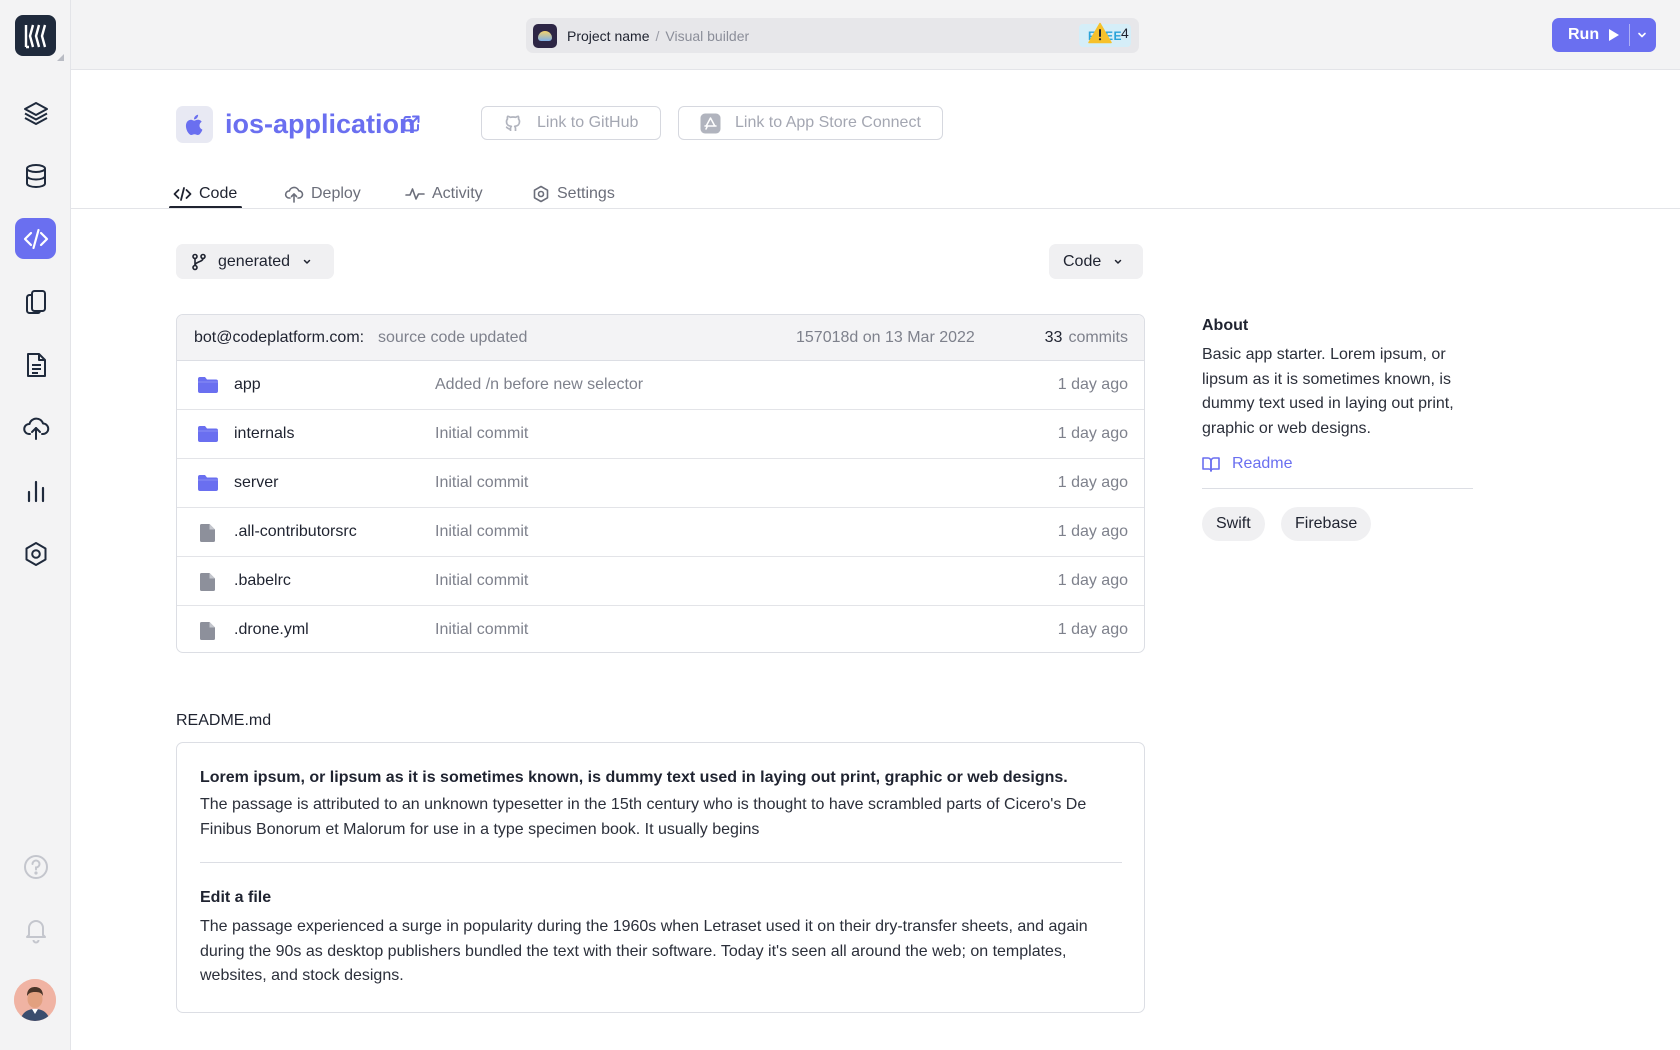 The height and width of the screenshot is (1050, 1680). What do you see at coordinates (264, 434) in the screenshot?
I see `file-name: internals` at bounding box center [264, 434].